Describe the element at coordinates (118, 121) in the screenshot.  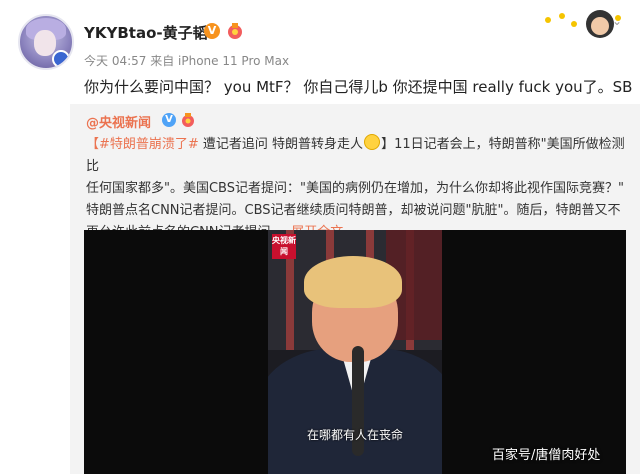
I see `repost-username: @央视新闻` at that location.